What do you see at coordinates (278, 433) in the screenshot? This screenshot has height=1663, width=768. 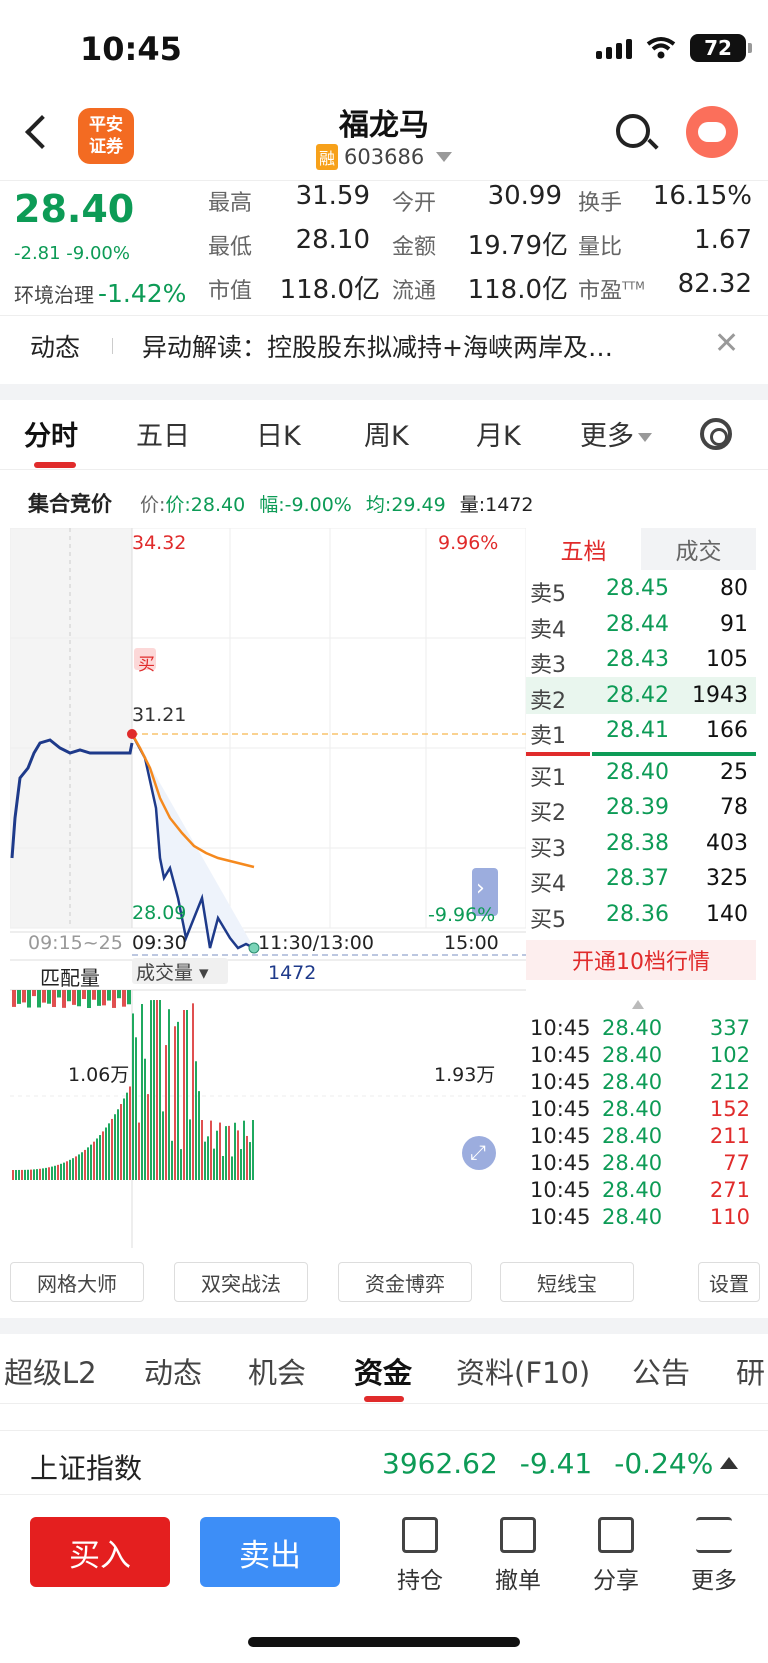 I see `tab-daily-k: 日K` at bounding box center [278, 433].